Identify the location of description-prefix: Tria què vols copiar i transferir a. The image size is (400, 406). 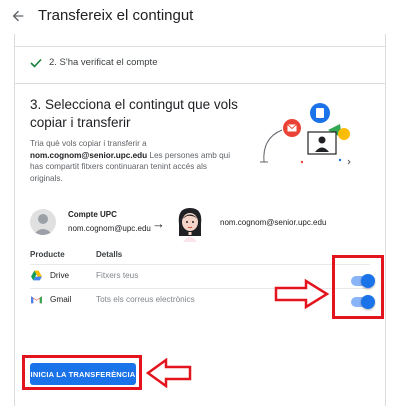
(88, 143).